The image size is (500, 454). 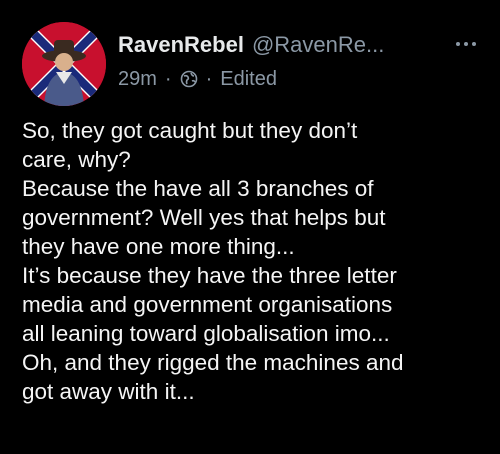 I want to click on post-body-line: Oh, and they rigged the machines and, so click(x=213, y=362).